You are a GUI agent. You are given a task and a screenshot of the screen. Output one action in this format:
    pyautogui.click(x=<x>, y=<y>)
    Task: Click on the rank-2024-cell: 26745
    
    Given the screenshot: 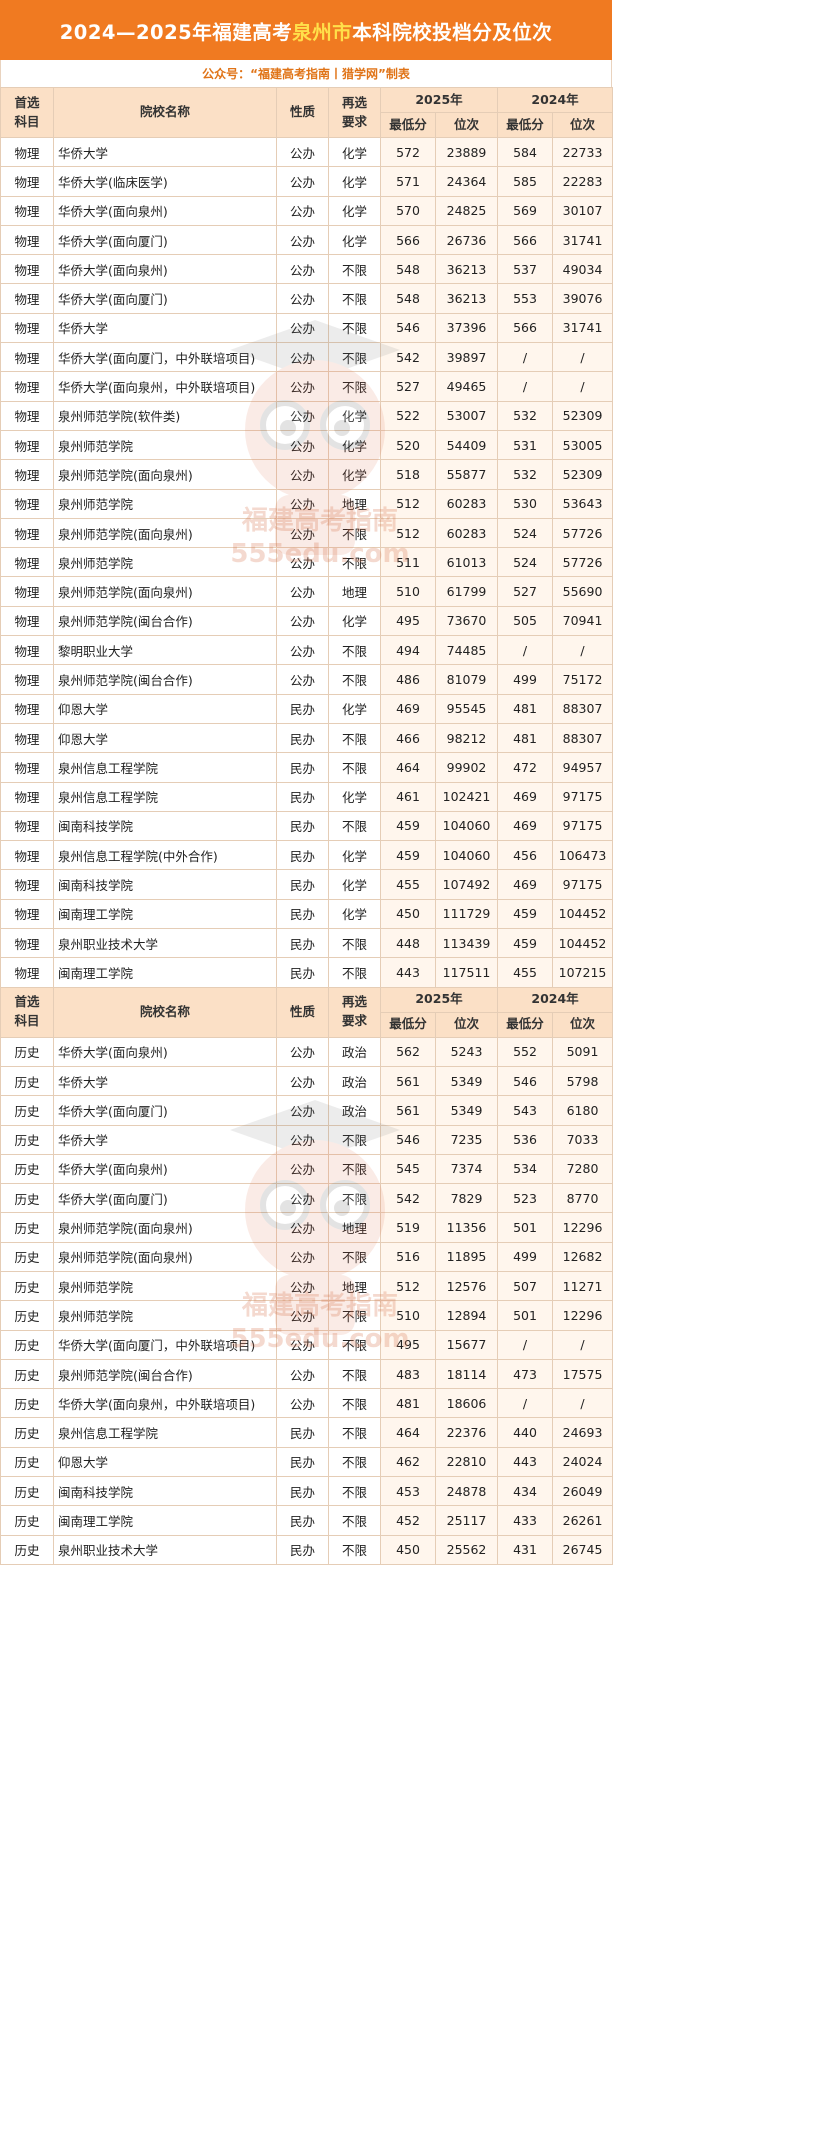 What is the action you would take?
    pyautogui.click(x=583, y=1549)
    